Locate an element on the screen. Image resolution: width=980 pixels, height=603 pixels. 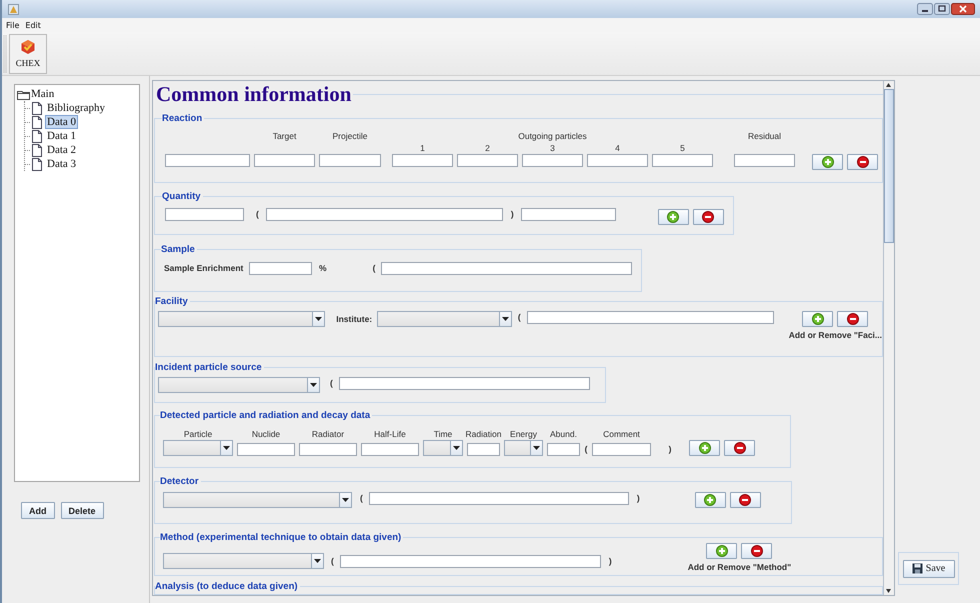
menu-item: File is located at coordinates (13, 25).